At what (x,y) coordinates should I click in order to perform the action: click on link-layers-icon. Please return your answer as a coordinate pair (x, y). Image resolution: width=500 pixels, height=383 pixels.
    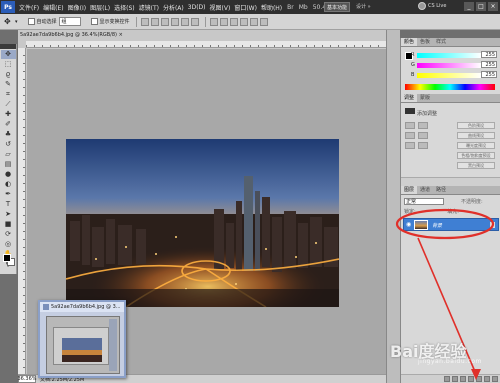
    Looking at the image, I should click on (447, 379).